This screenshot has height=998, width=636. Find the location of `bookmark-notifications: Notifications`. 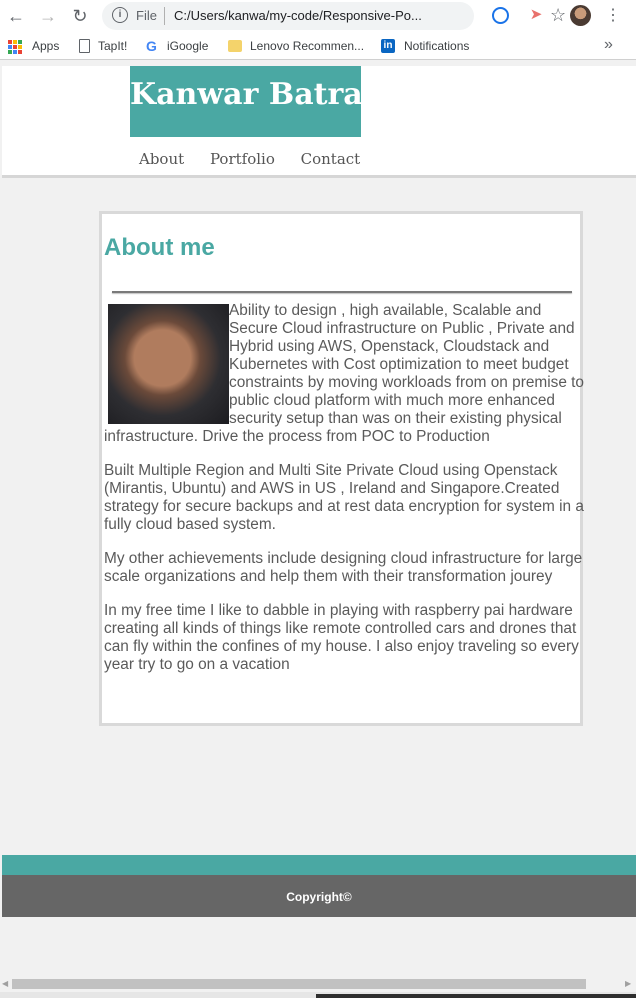

bookmark-notifications: Notifications is located at coordinates (436, 46).